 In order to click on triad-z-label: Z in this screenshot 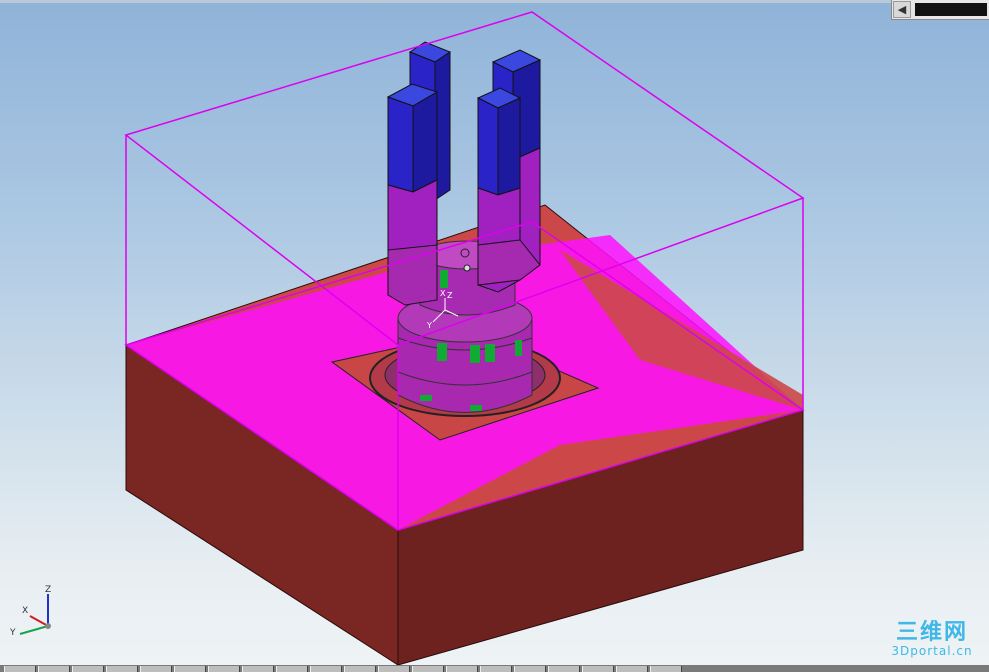, I will do `click(48, 590)`.